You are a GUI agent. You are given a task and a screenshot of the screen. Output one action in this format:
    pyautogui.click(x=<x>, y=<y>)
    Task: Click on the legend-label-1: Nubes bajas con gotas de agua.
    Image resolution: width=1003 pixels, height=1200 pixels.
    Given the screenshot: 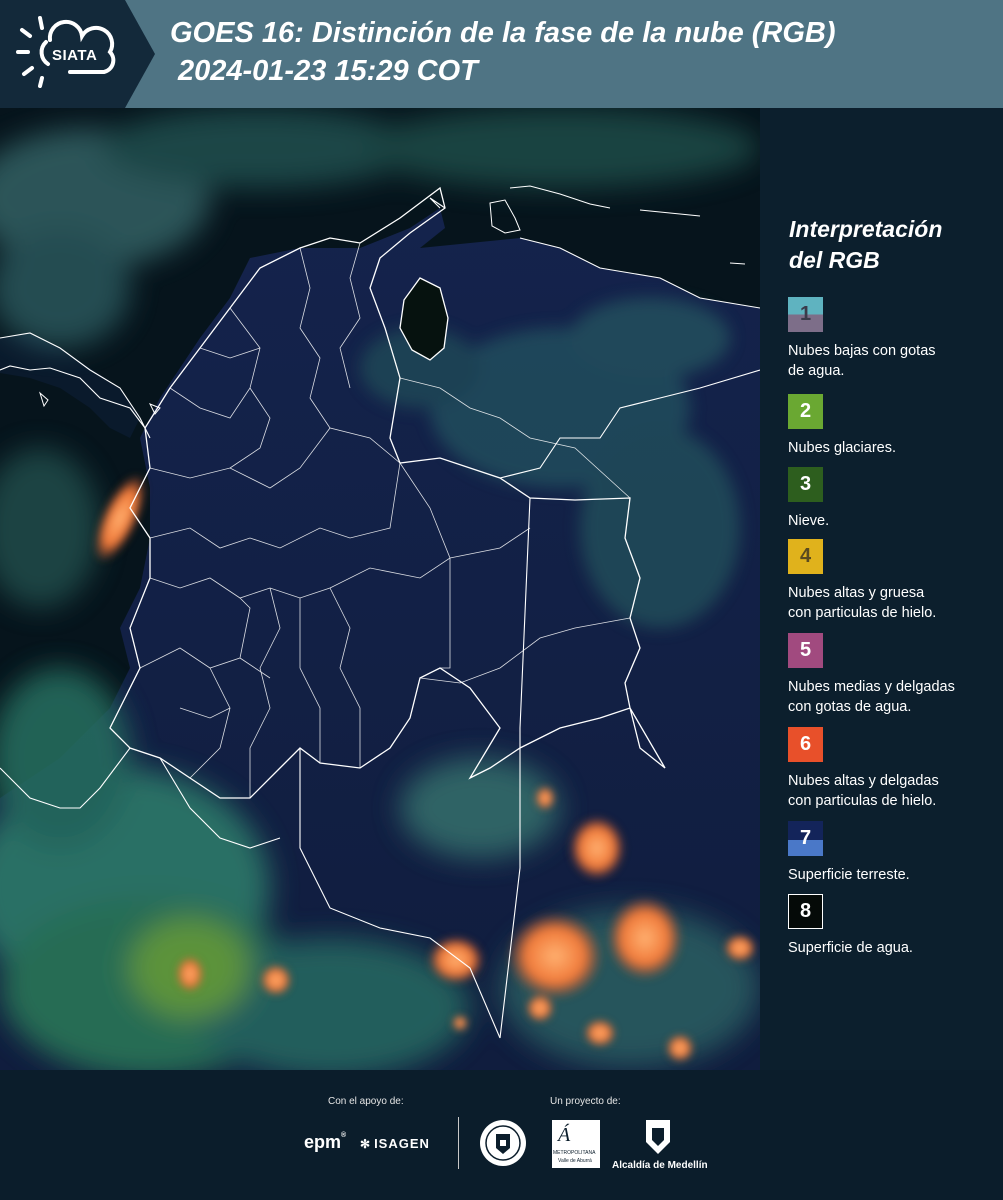 What is the action you would take?
    pyautogui.click(x=893, y=361)
    